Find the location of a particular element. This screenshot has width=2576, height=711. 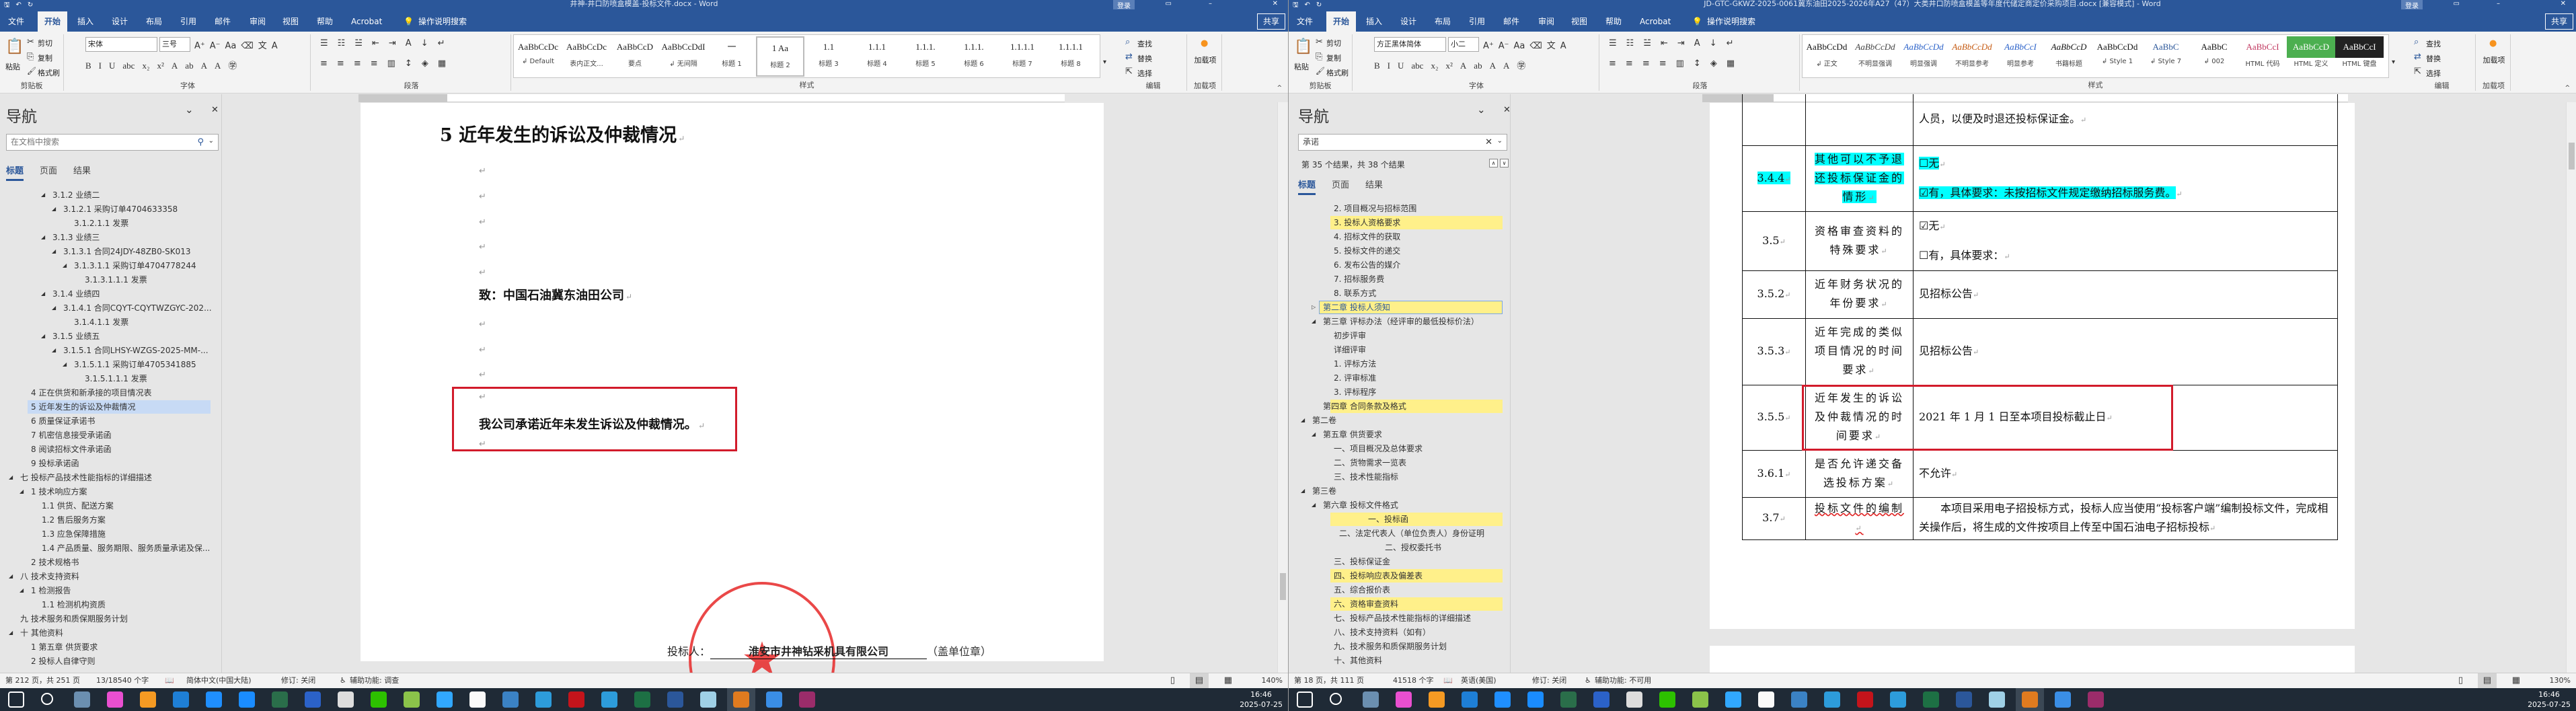

font-name-select: 宋体 is located at coordinates (121, 44).